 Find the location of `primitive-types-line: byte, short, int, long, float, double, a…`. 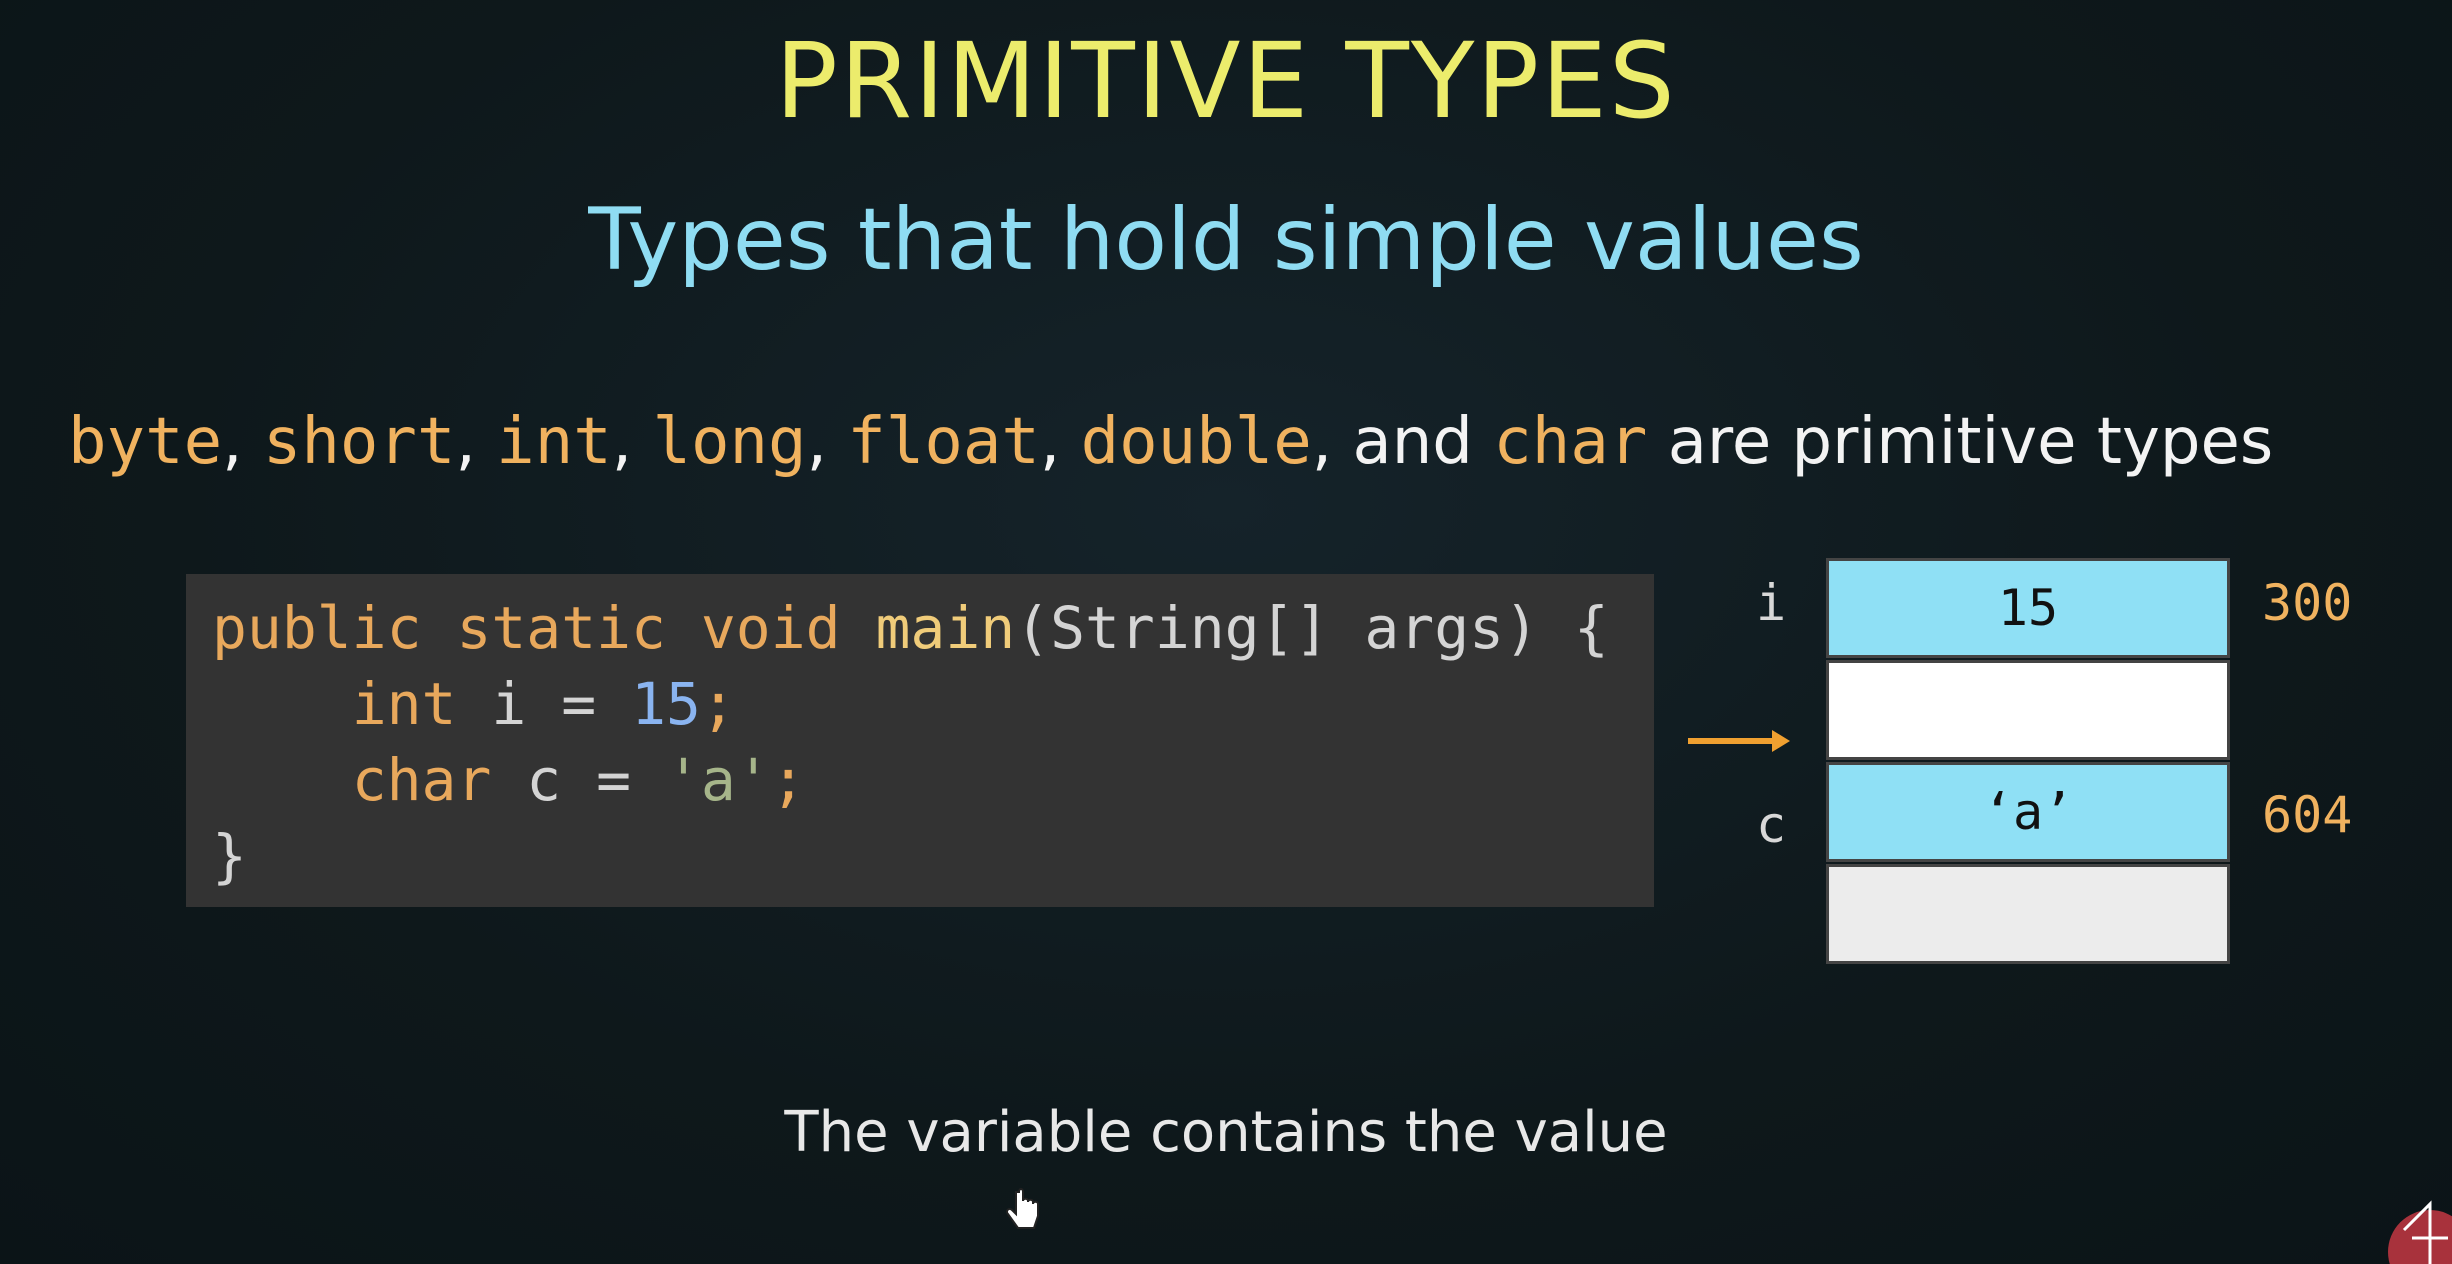

primitive-types-line: byte, short, int, long, float, double, a… is located at coordinates (1170, 442).